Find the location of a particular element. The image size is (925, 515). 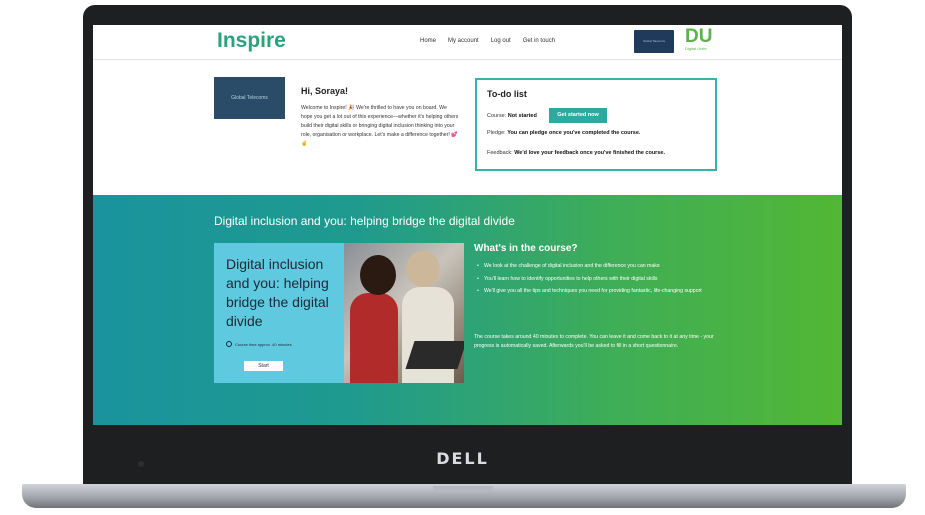

todo-course-label: Course: is located at coordinates (497, 116).